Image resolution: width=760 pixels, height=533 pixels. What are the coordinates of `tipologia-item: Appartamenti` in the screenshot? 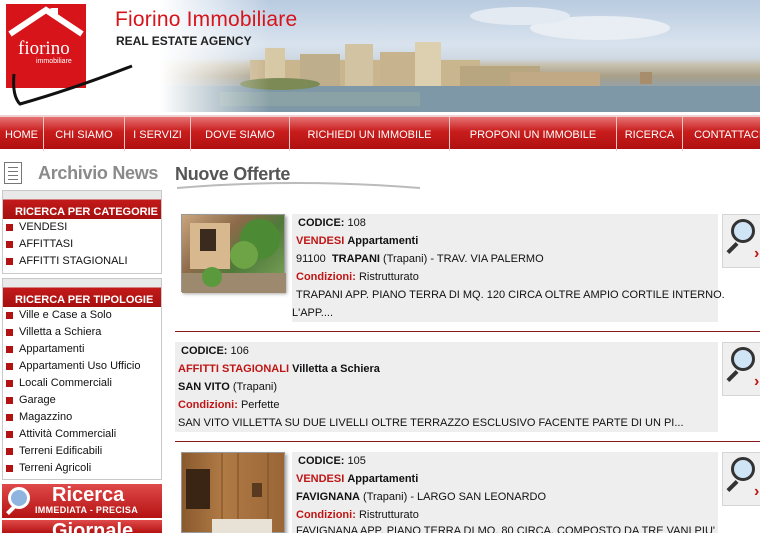 It's located at (82, 349).